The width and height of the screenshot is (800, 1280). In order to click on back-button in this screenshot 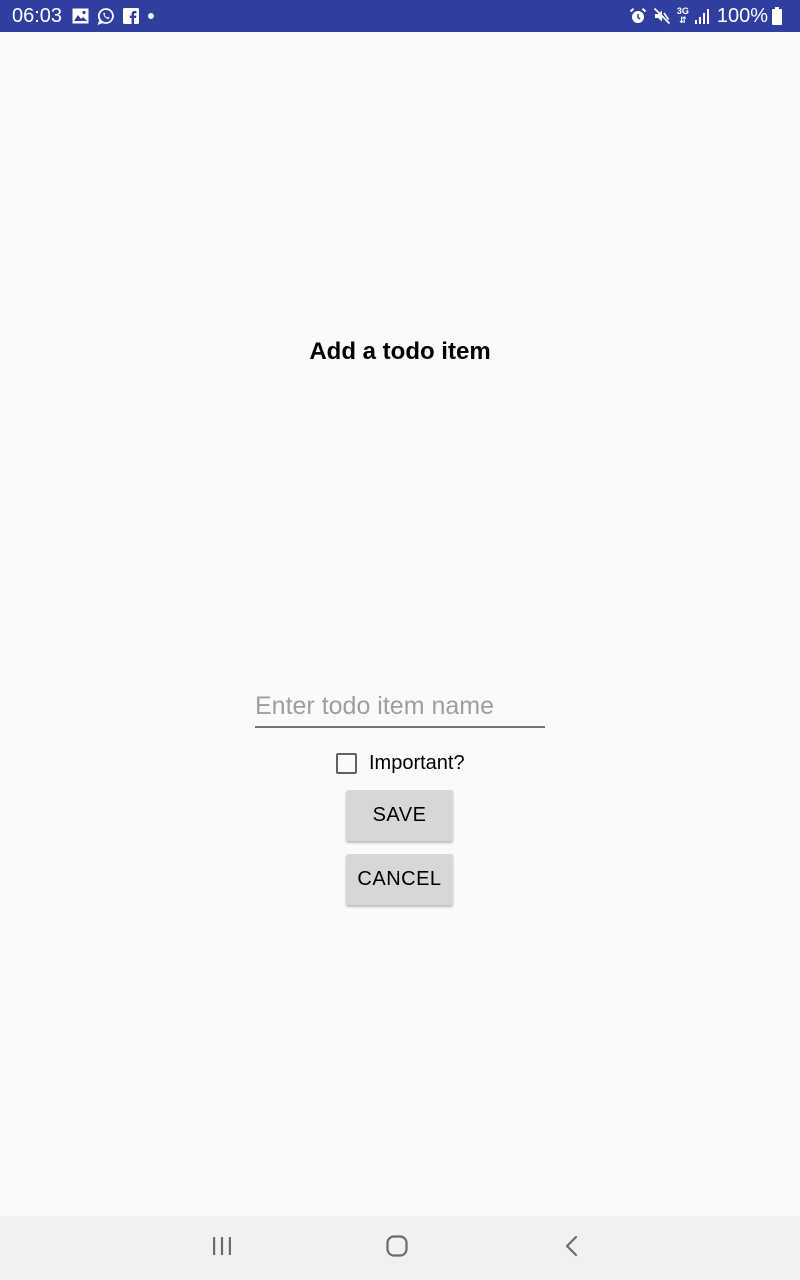, I will do `click(572, 1248)`.